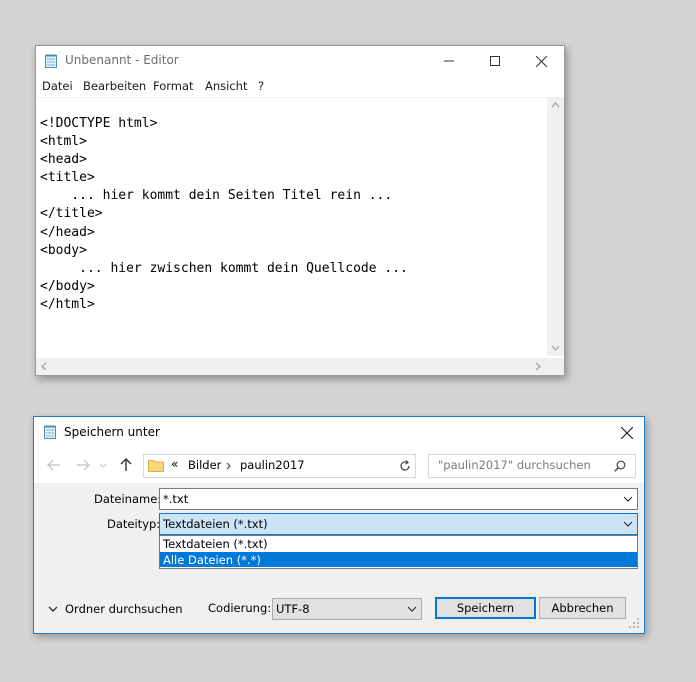  I want to click on resize-grip-icon, so click(634, 623).